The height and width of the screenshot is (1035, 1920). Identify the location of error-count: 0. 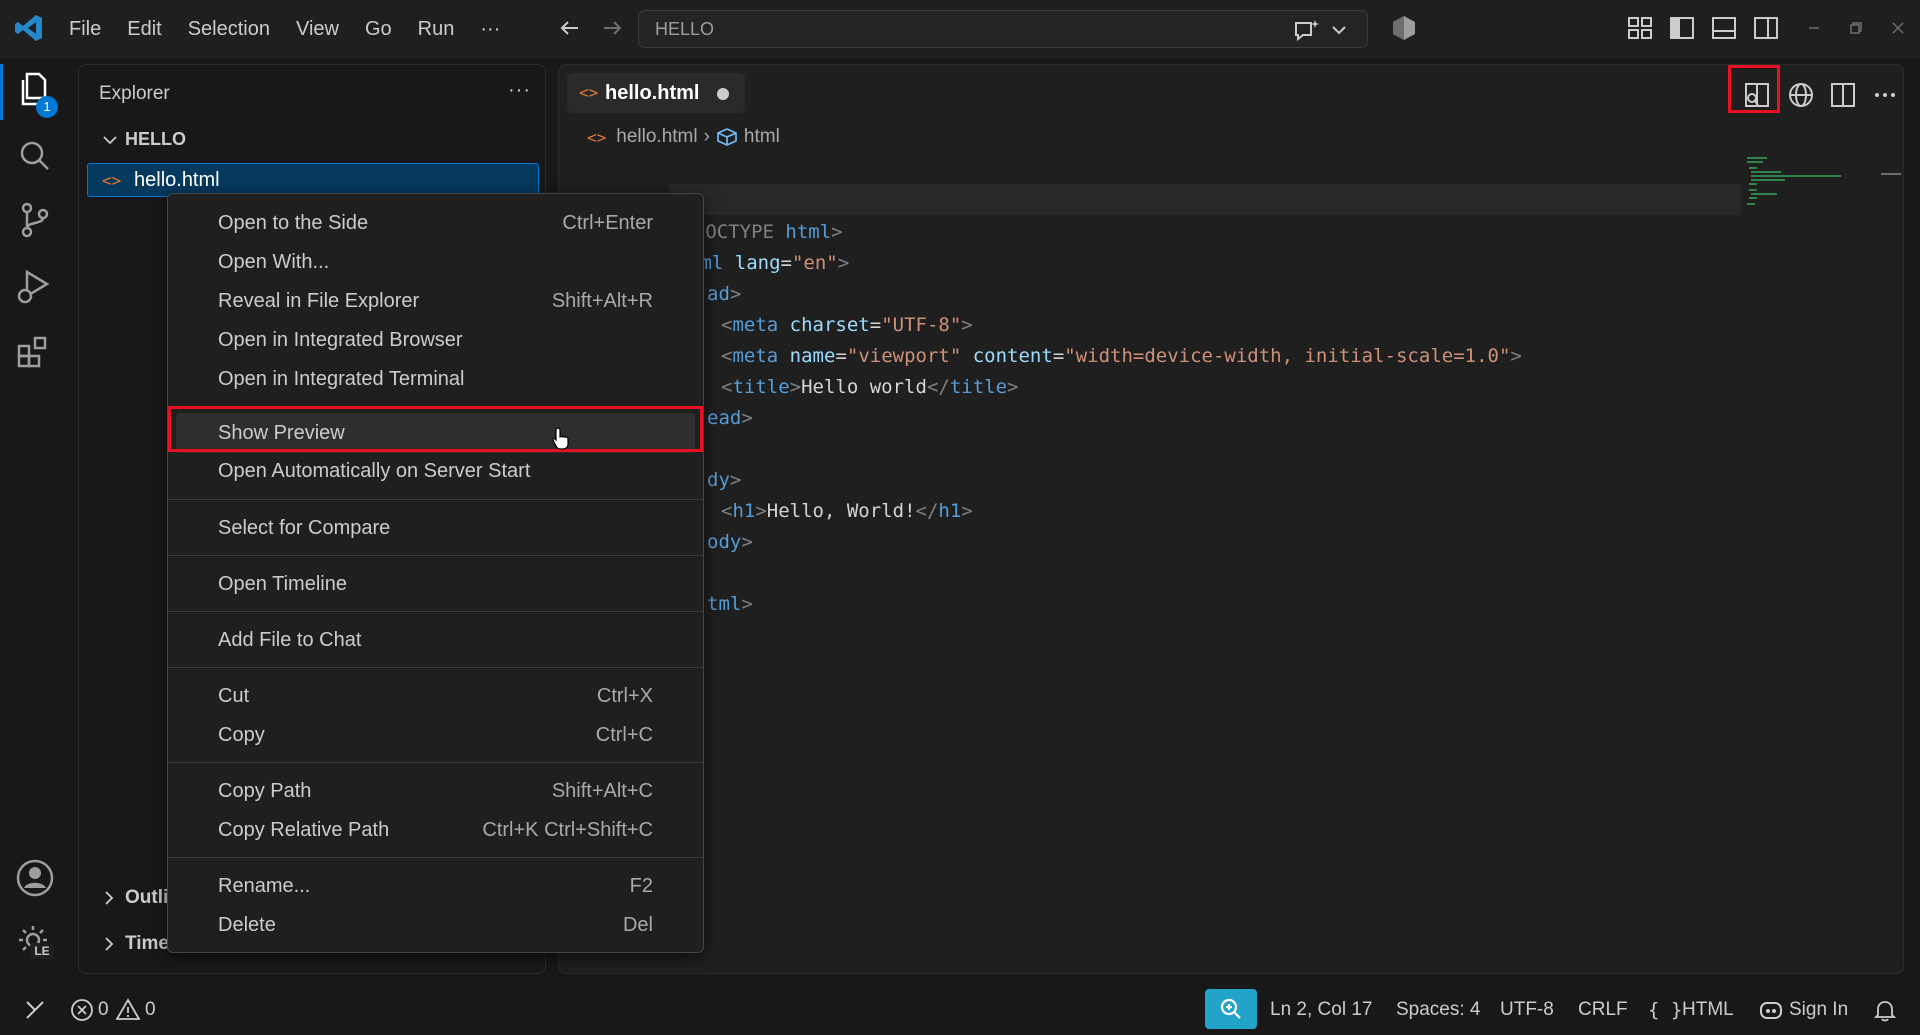
(103, 1010).